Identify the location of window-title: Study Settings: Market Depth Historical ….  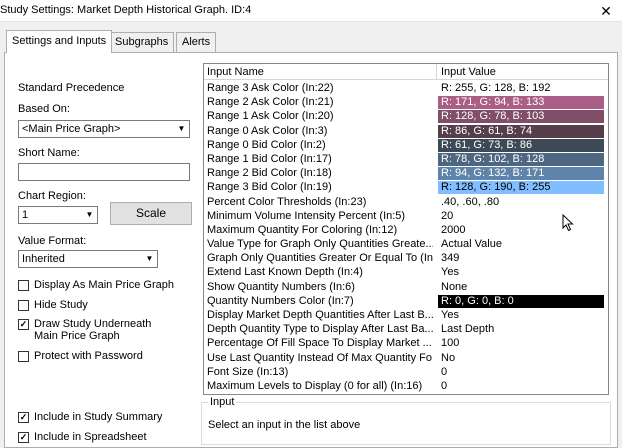
(126, 10).